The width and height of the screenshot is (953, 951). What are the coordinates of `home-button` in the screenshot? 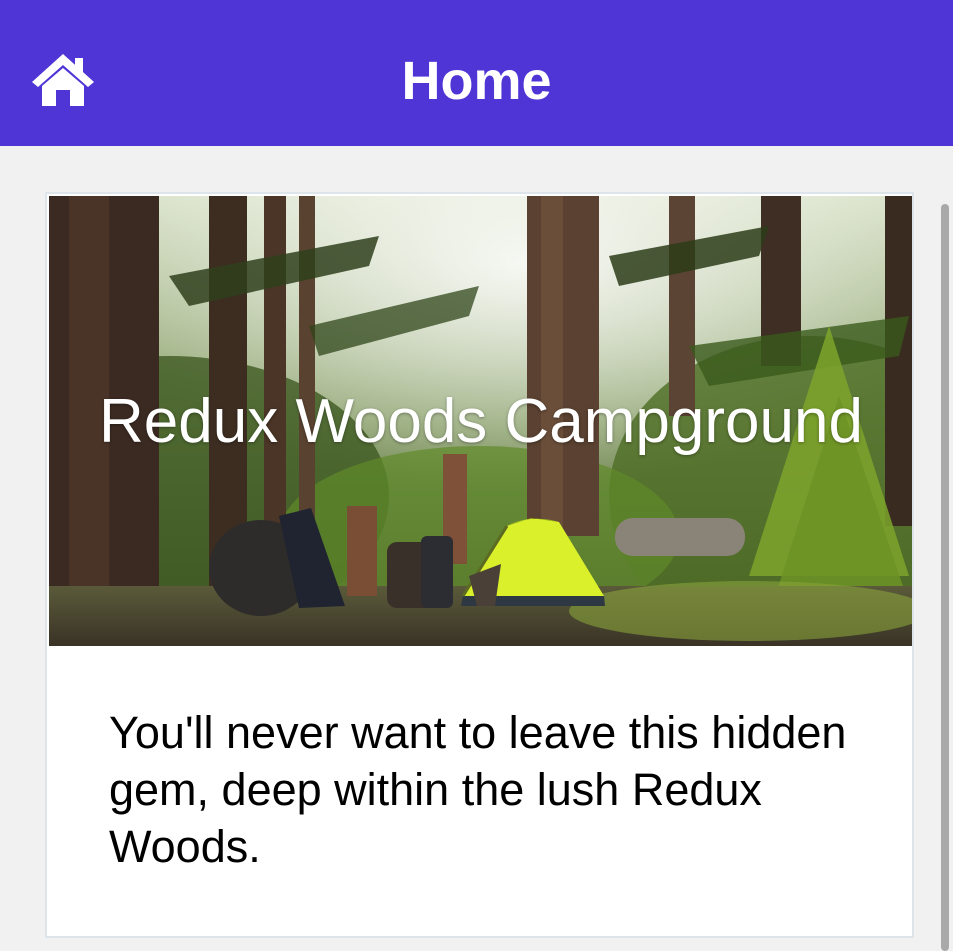 It's located at (63, 80).